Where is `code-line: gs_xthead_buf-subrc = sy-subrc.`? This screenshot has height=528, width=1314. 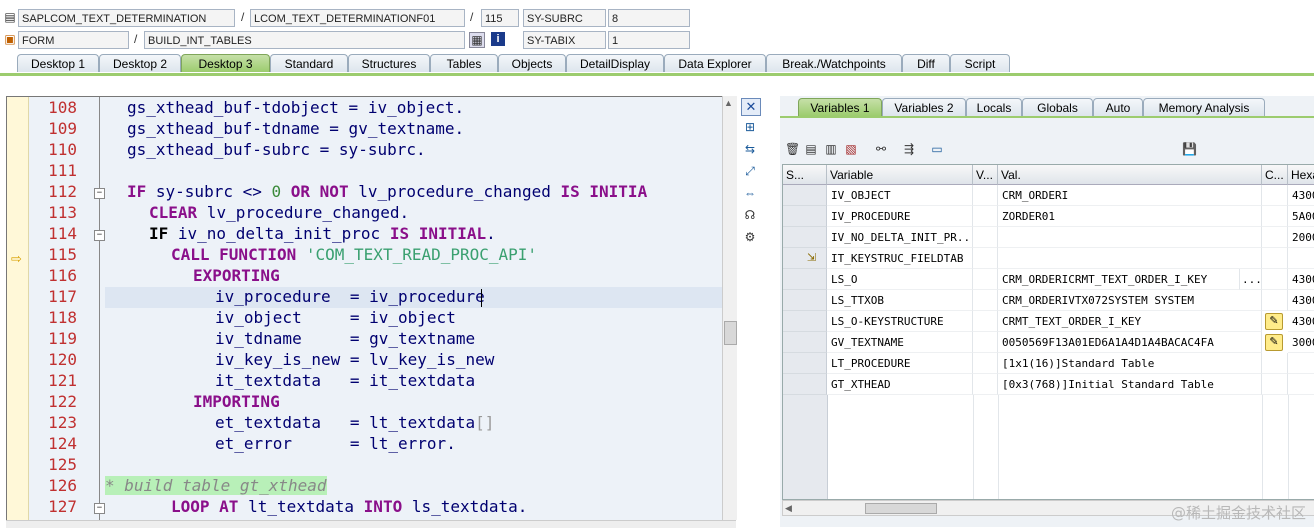 code-line: gs_xthead_buf-subrc = sy-subrc. is located at coordinates (276, 149).